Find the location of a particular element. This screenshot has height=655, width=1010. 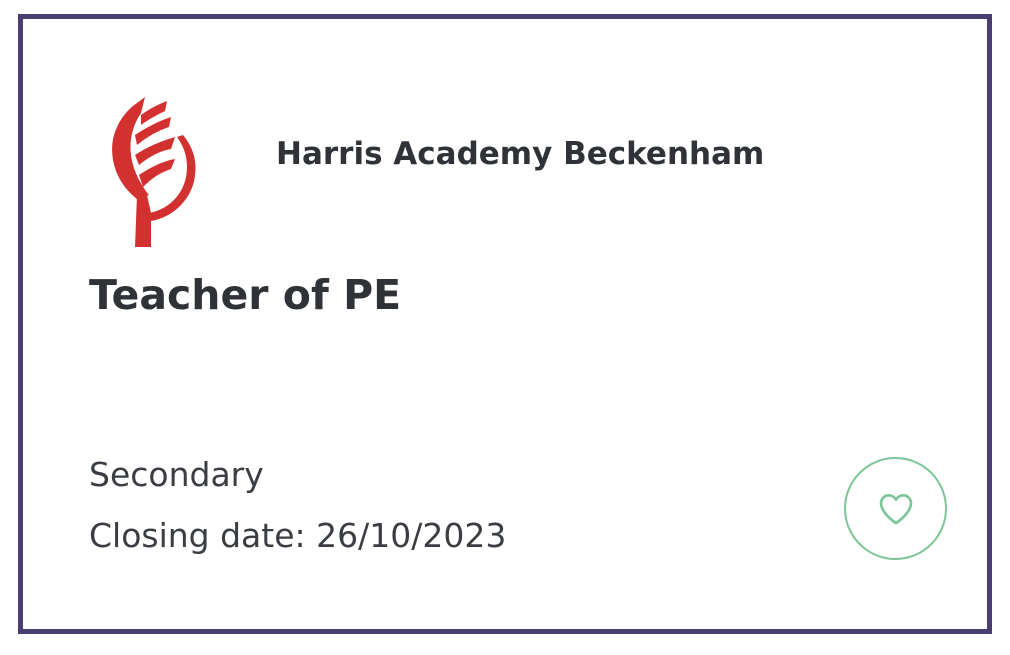

job-title: Teacher of PE is located at coordinates (245, 295).